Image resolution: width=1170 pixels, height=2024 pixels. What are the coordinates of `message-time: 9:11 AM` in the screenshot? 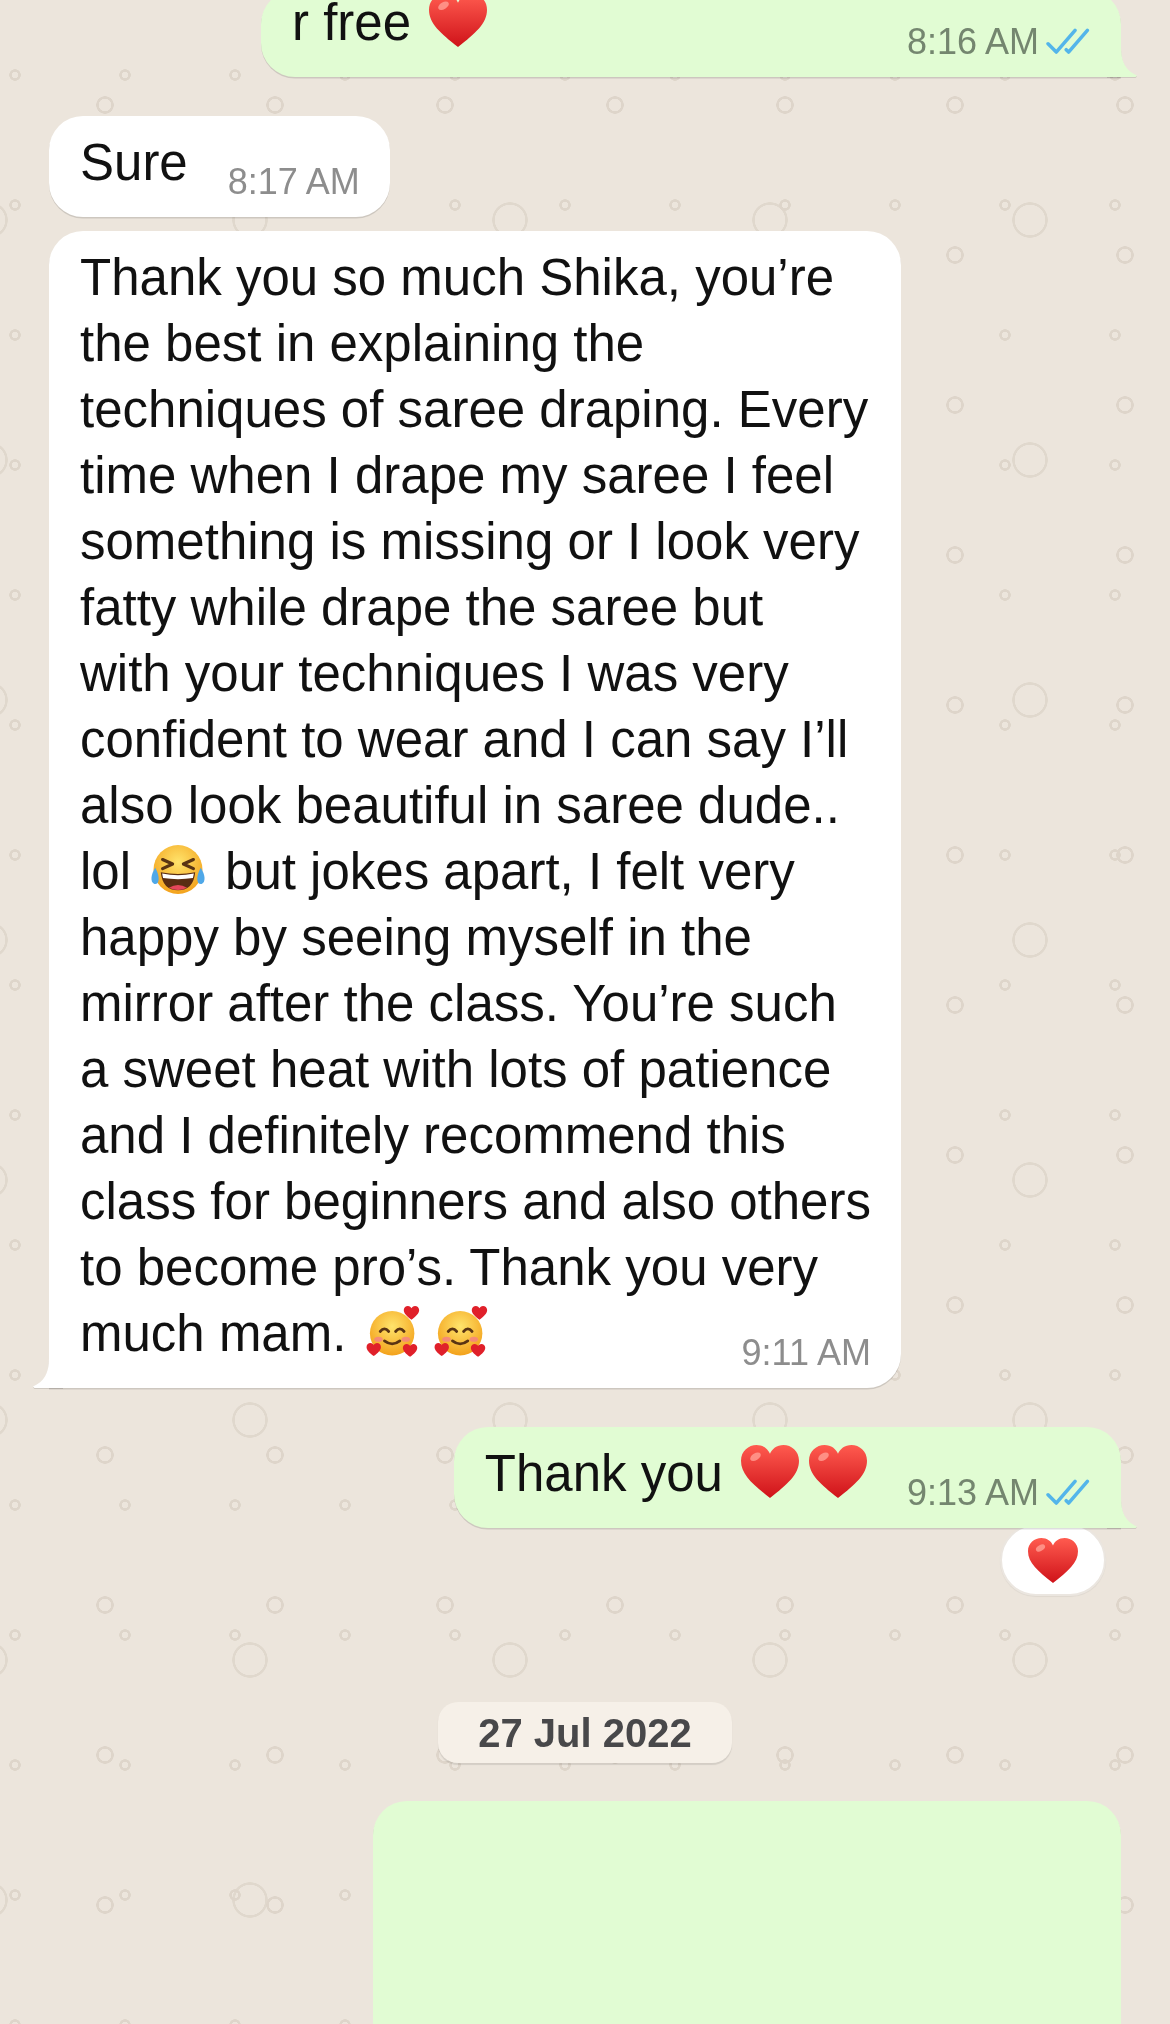 It's located at (806, 1353).